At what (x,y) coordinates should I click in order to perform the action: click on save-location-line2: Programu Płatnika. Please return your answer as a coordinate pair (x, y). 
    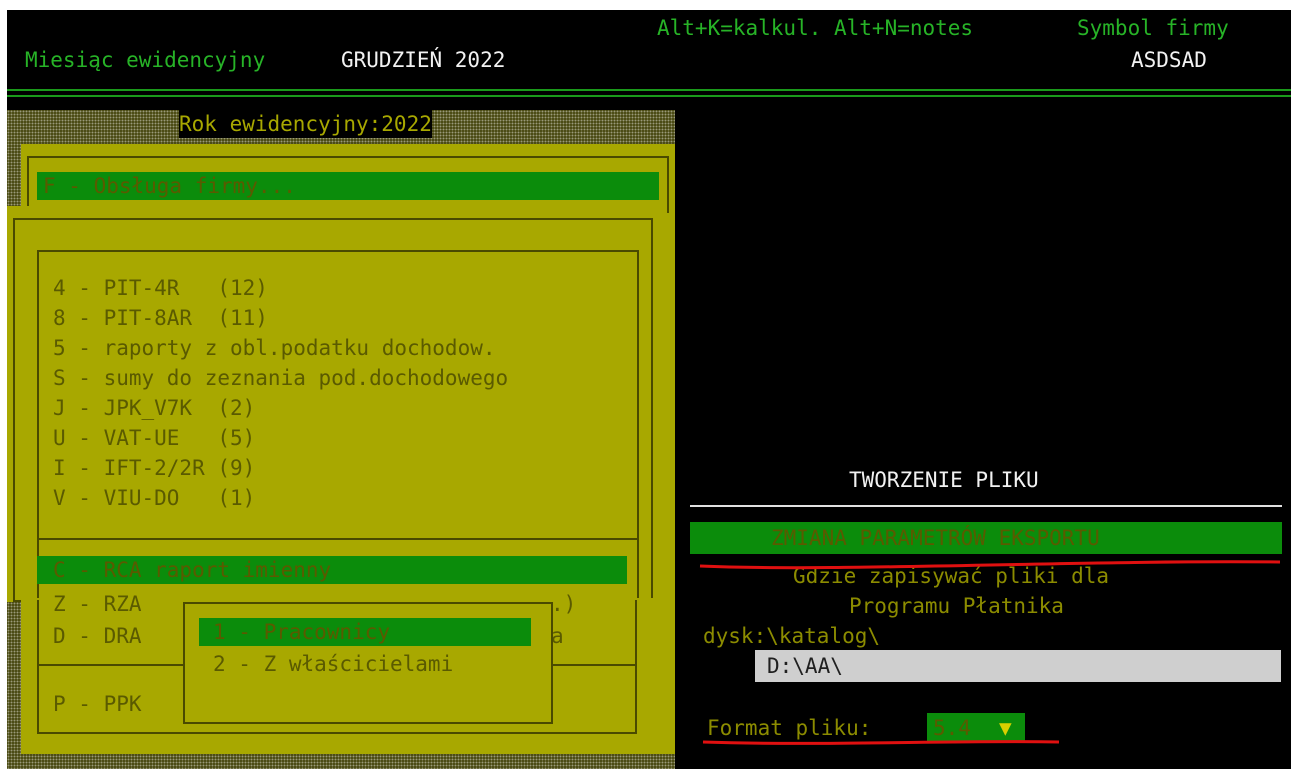
    Looking at the image, I should click on (956, 606).